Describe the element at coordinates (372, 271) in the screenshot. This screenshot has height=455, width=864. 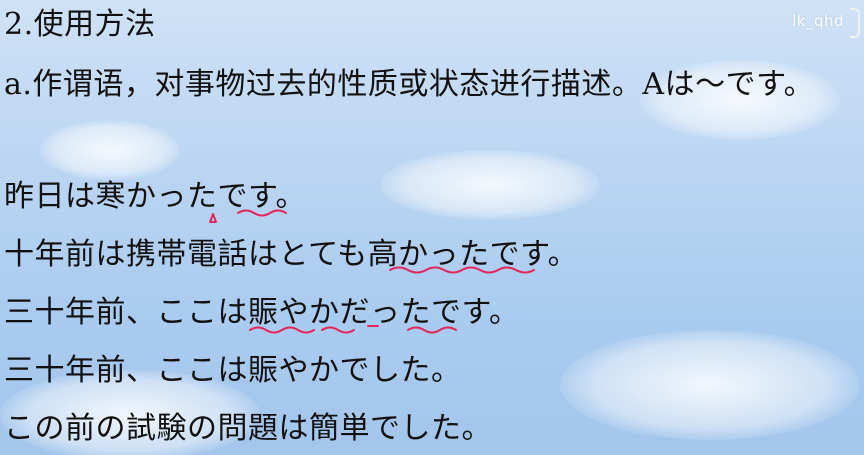
I see `handwritten-annotations` at that location.